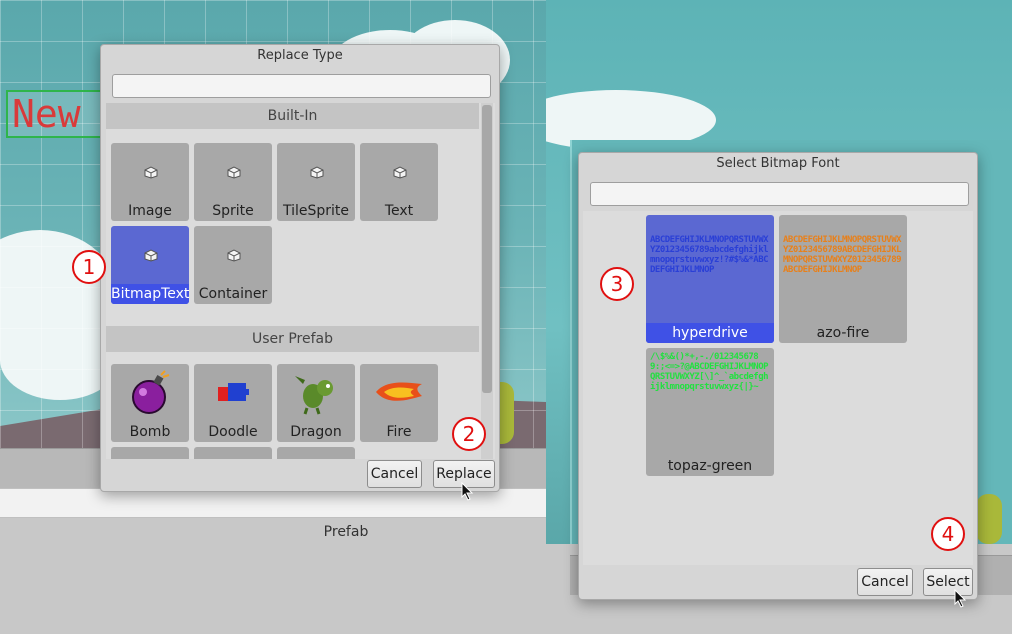 The height and width of the screenshot is (634, 1012). I want to click on step-marker-1: 1, so click(89, 267).